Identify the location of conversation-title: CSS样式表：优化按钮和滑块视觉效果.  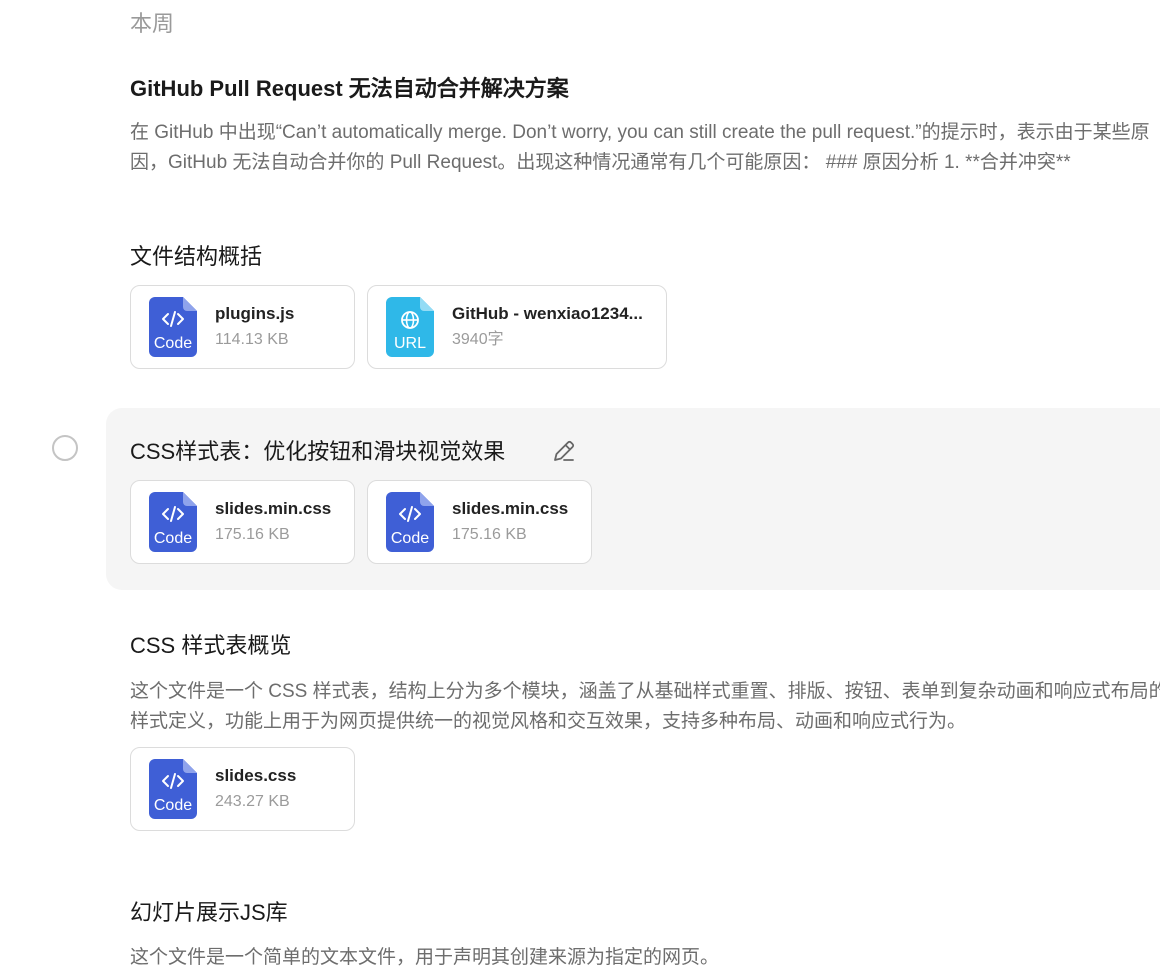
(317, 452).